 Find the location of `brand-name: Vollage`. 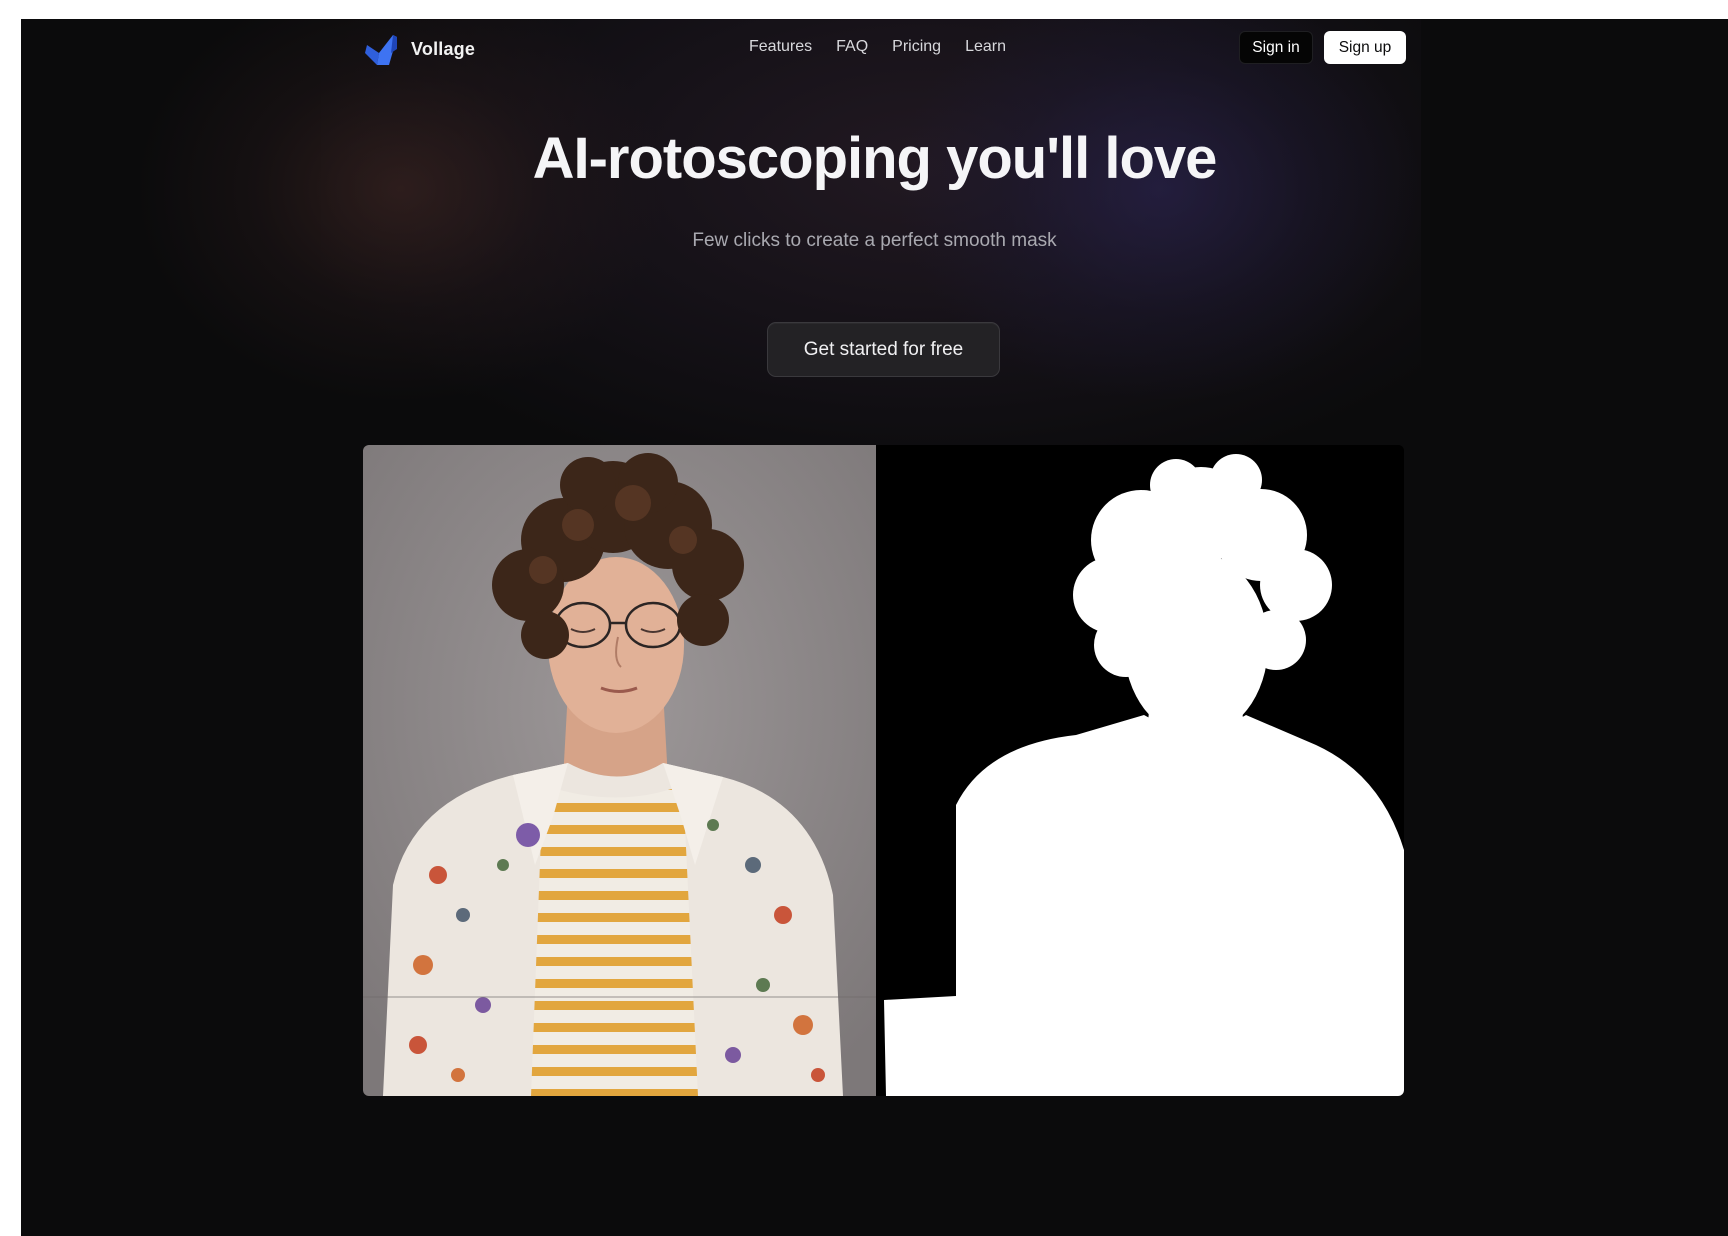

brand-name: Vollage is located at coordinates (443, 48).